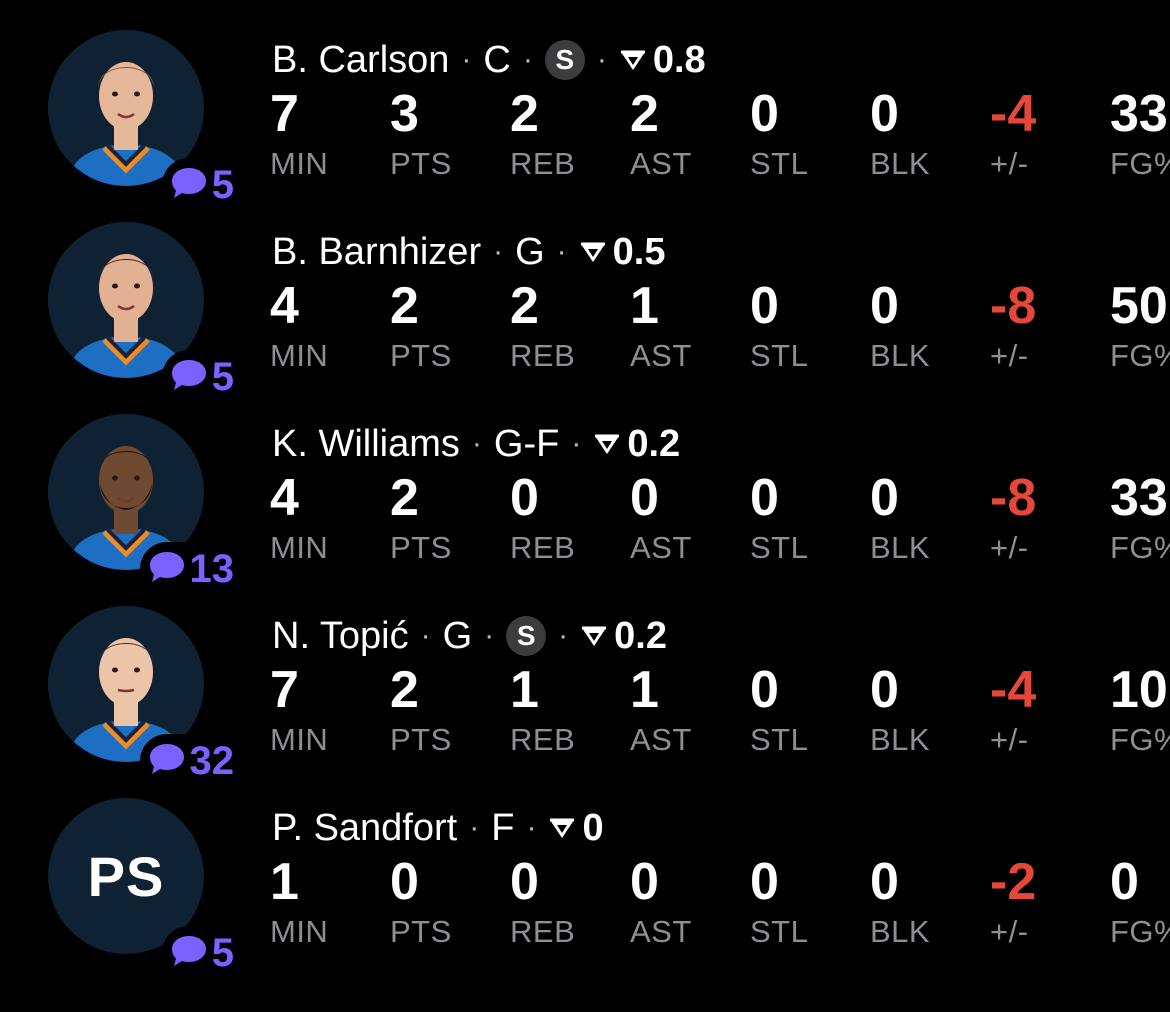  I want to click on player-rating: 0.2, so click(640, 635).